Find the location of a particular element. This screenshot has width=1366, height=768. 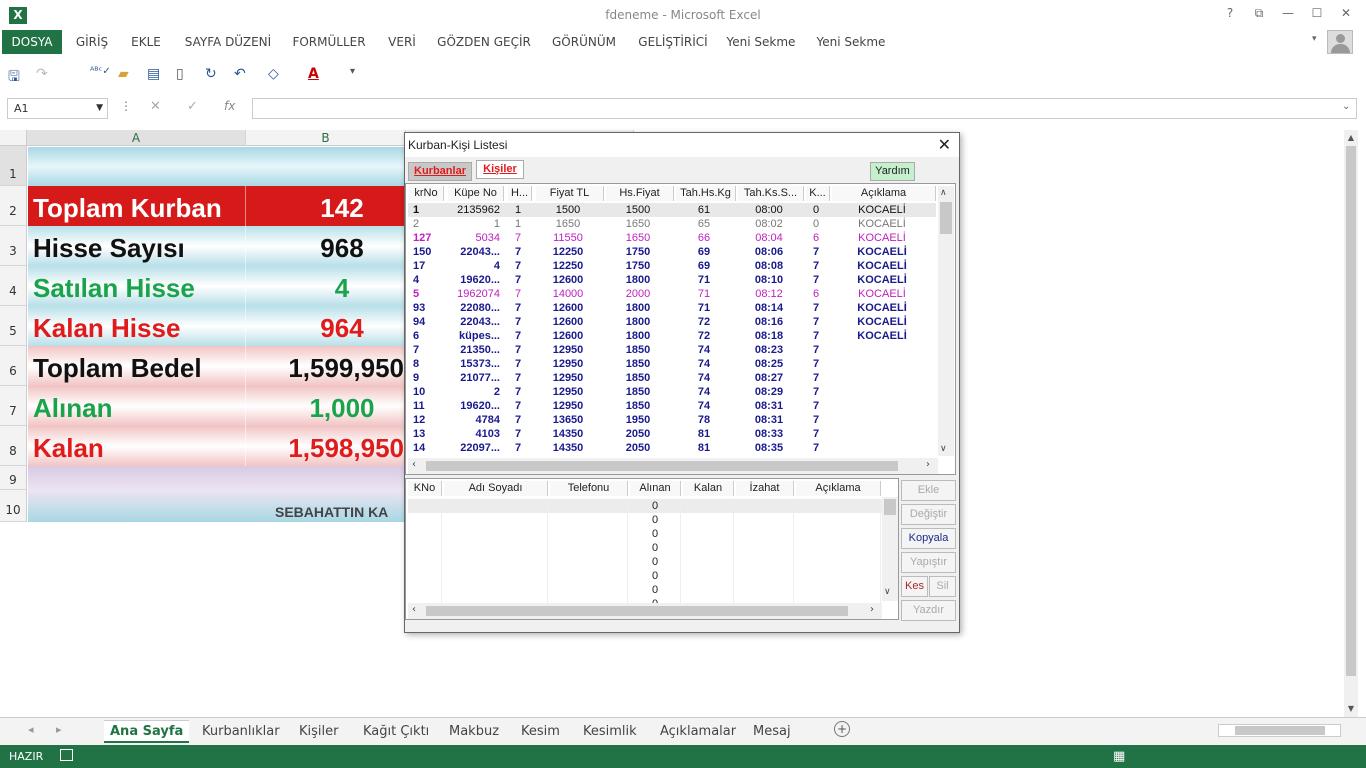

macro-record-icon is located at coordinates (66, 755).